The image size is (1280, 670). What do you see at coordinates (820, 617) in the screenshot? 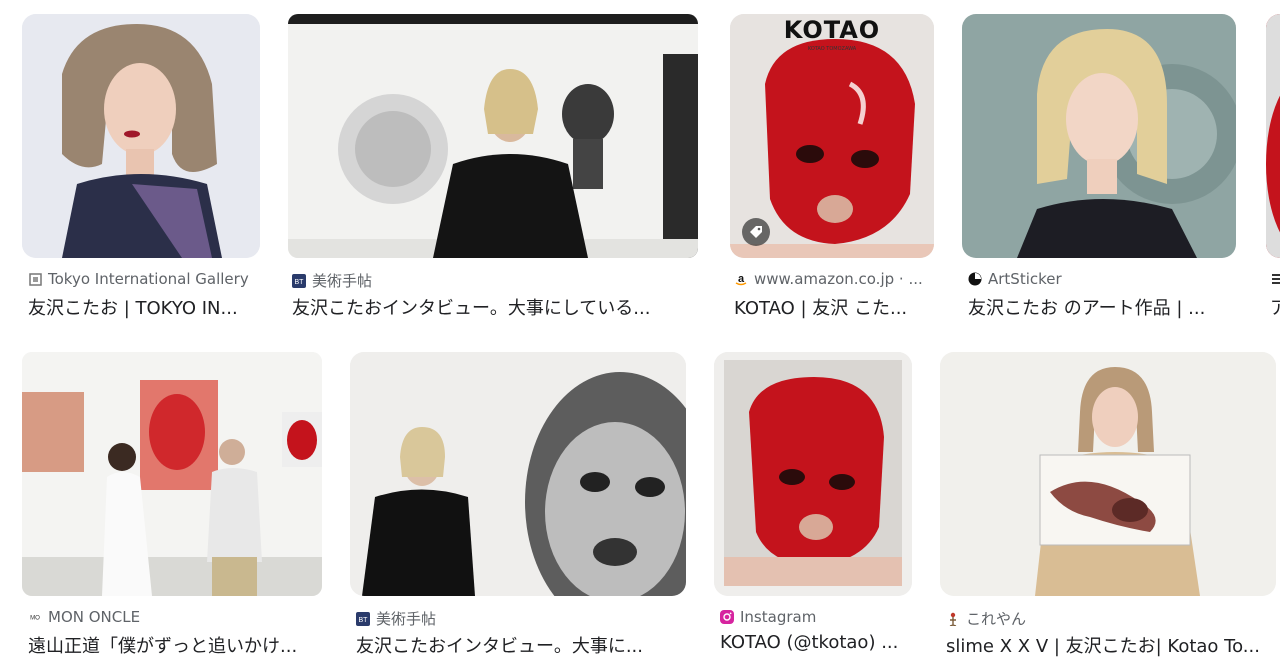
I see `result-source-8: Instagram` at bounding box center [820, 617].